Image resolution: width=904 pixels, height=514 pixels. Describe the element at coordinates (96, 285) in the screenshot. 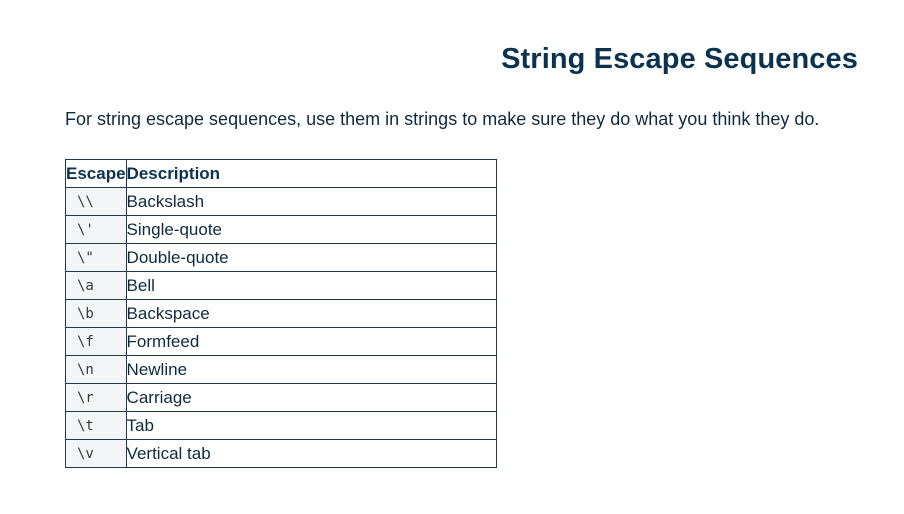

I see `escape-code: \a` at that location.